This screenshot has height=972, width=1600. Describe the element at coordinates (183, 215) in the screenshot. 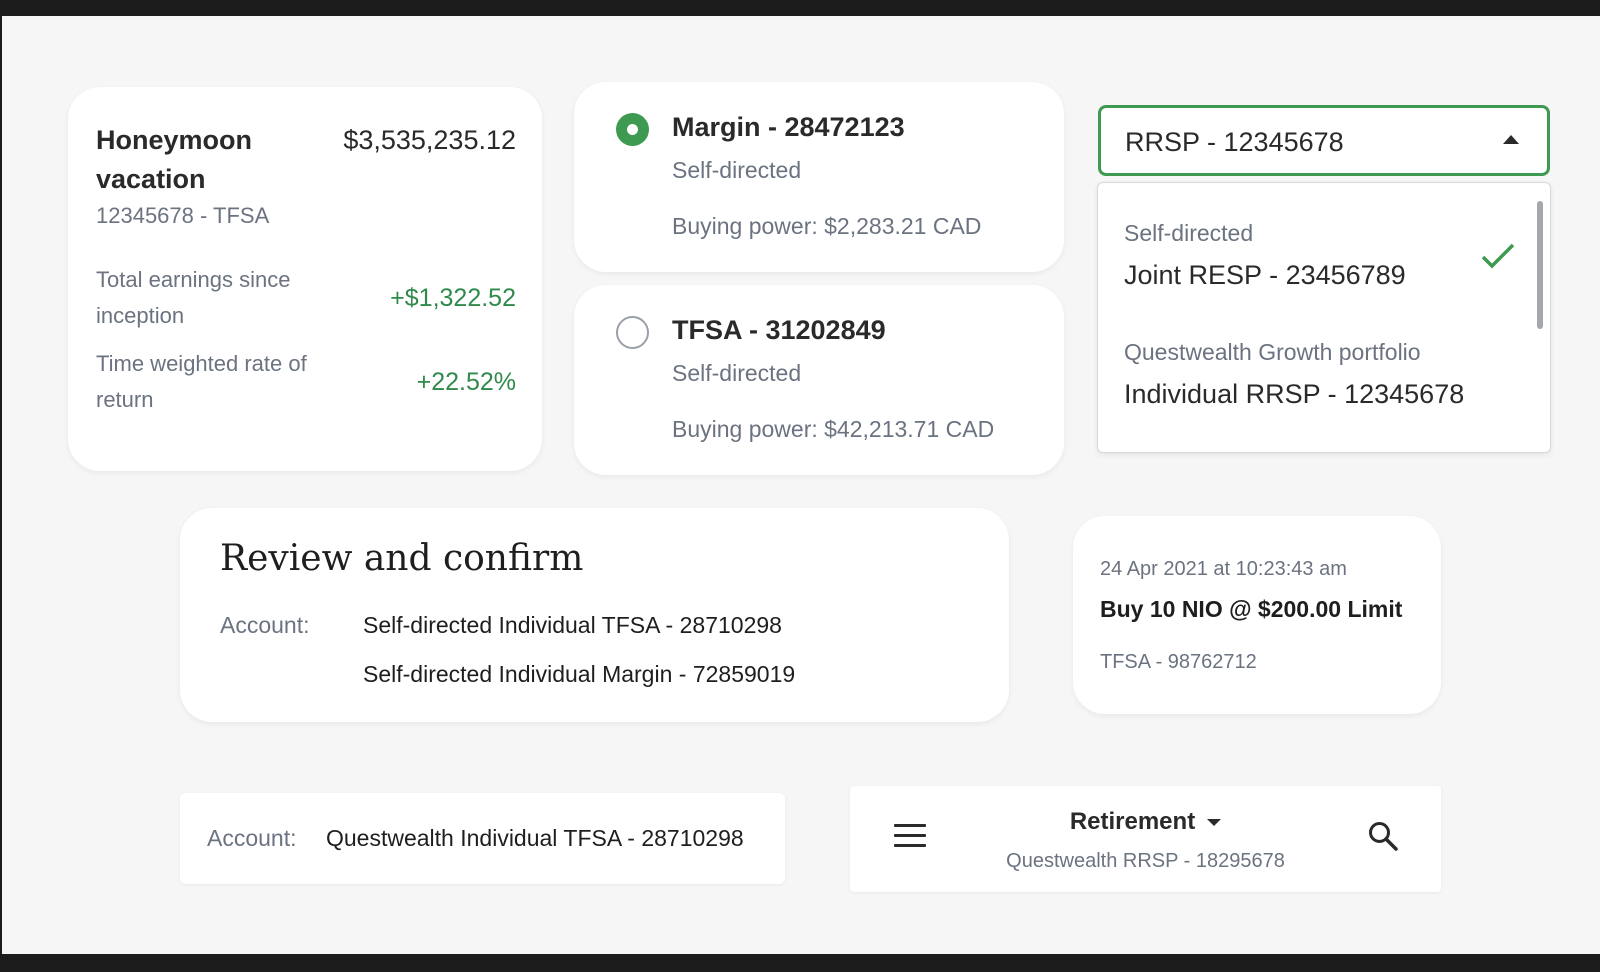

I see `goal-account: 12345678 - TFSA` at that location.